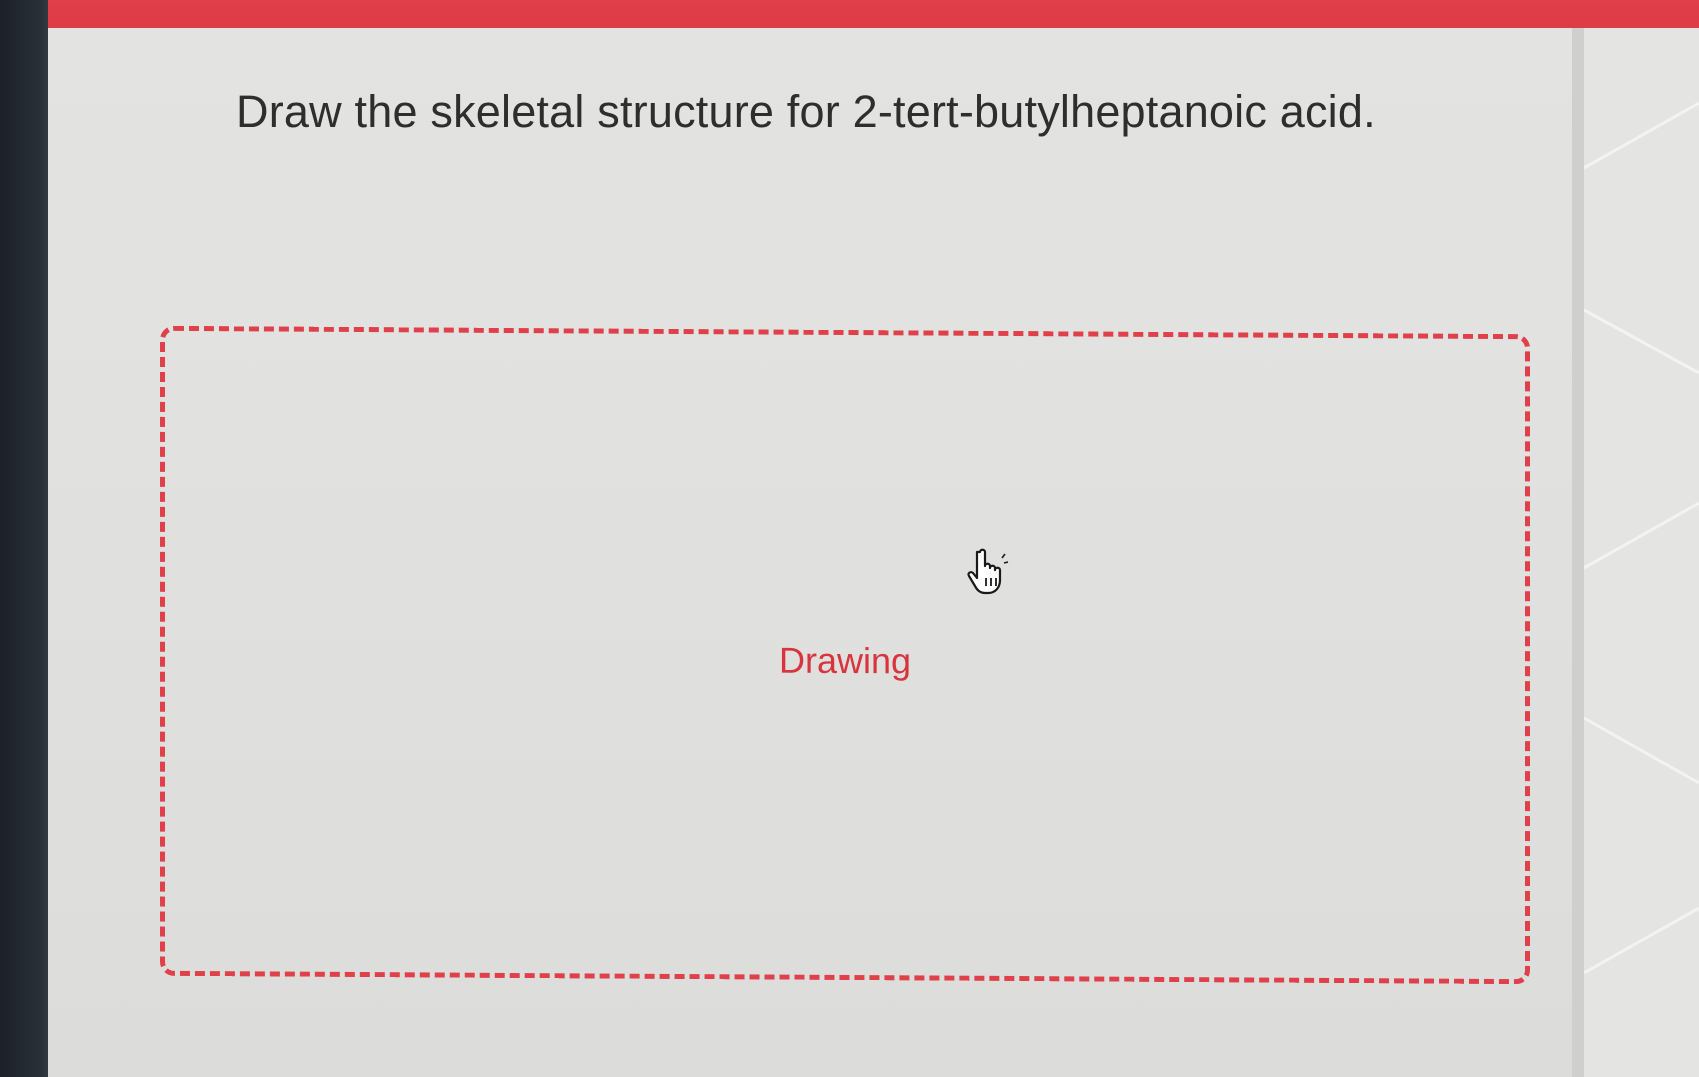 Image resolution: width=1699 pixels, height=1077 pixels. I want to click on hexagon-pattern, so click(1641, 538).